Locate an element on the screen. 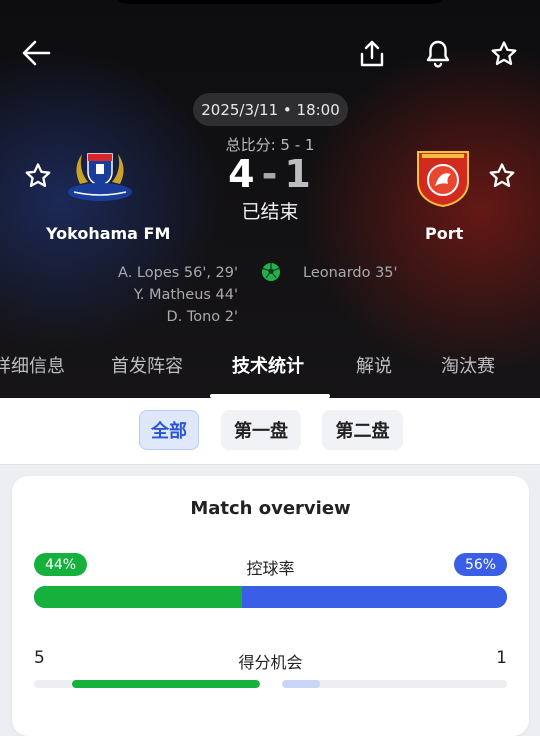 The width and height of the screenshot is (540, 736). home-chances-track is located at coordinates (147, 684).